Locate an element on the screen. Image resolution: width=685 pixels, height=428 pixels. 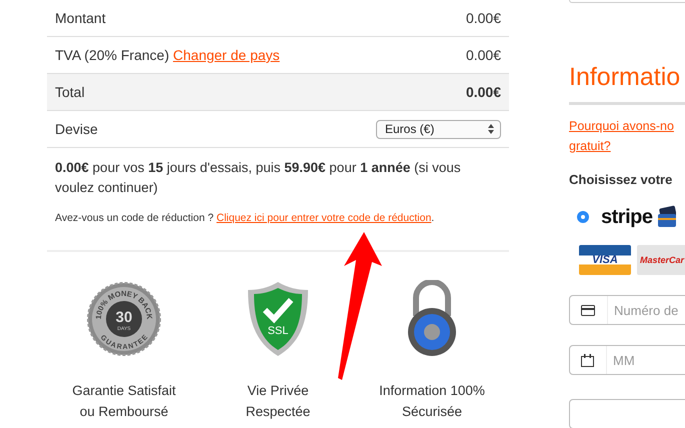
card-logo: VISA is located at coordinates (605, 260).